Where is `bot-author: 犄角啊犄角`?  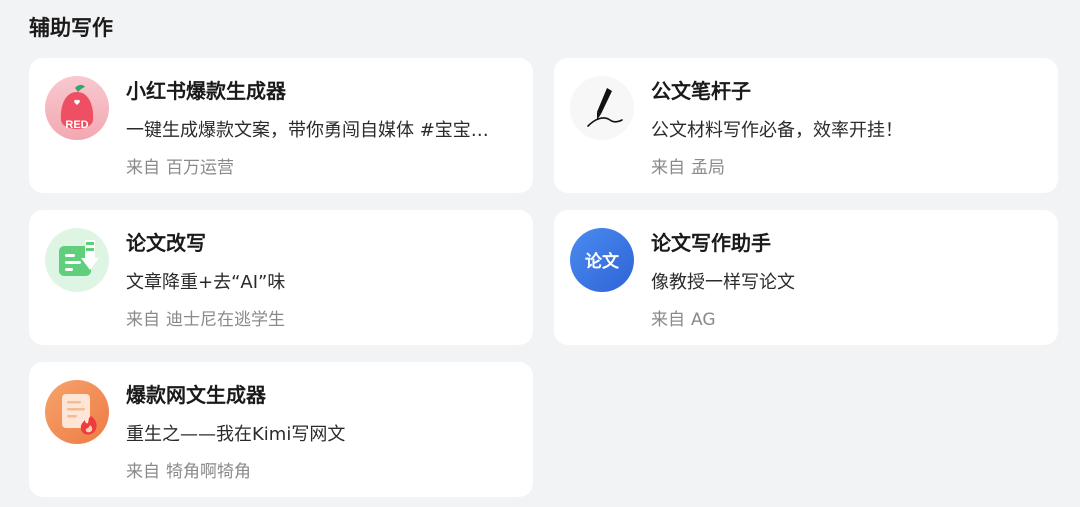 bot-author: 犄角啊犄角 is located at coordinates (208, 472).